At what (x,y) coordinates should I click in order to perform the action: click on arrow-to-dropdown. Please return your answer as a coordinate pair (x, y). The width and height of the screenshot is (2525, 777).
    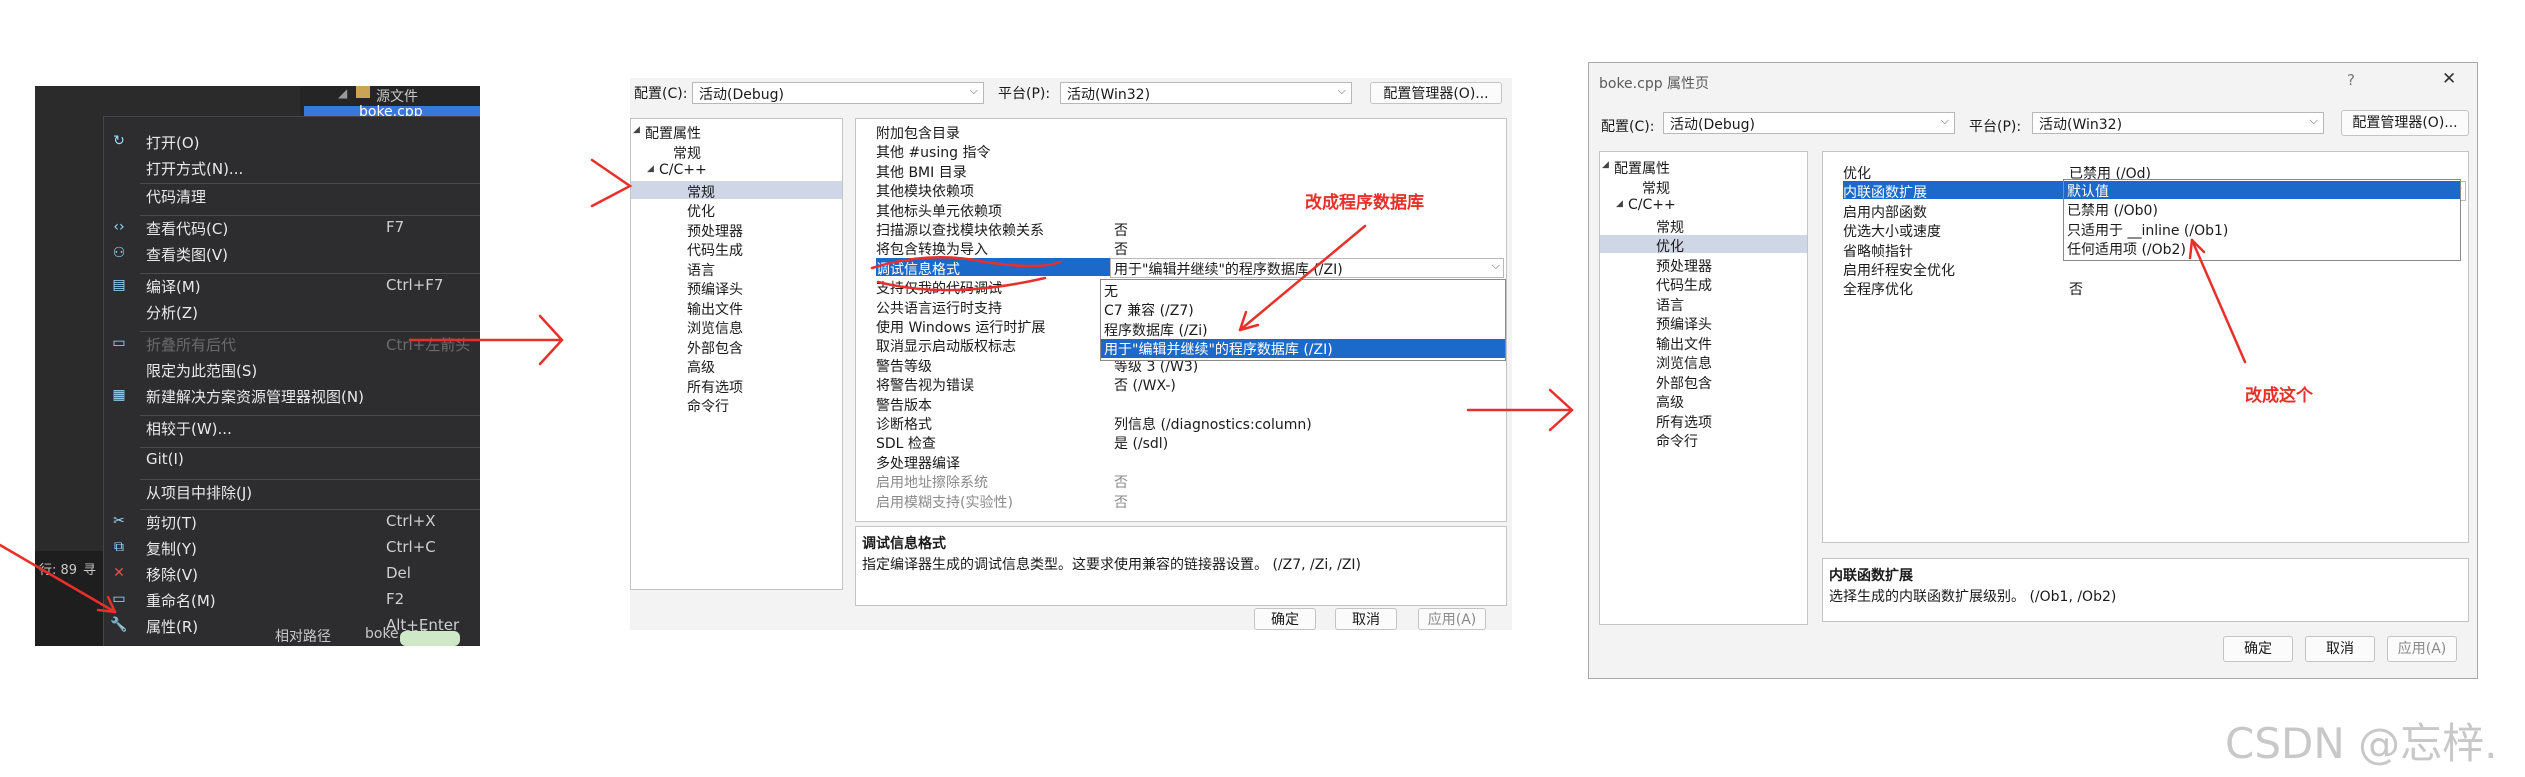
    Looking at the image, I should click on (1302, 278).